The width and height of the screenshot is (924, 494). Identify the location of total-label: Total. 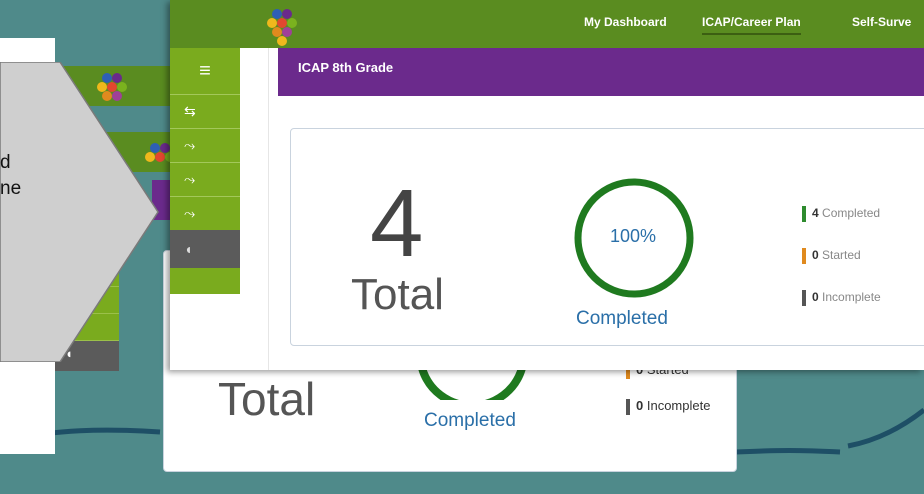
(397, 294).